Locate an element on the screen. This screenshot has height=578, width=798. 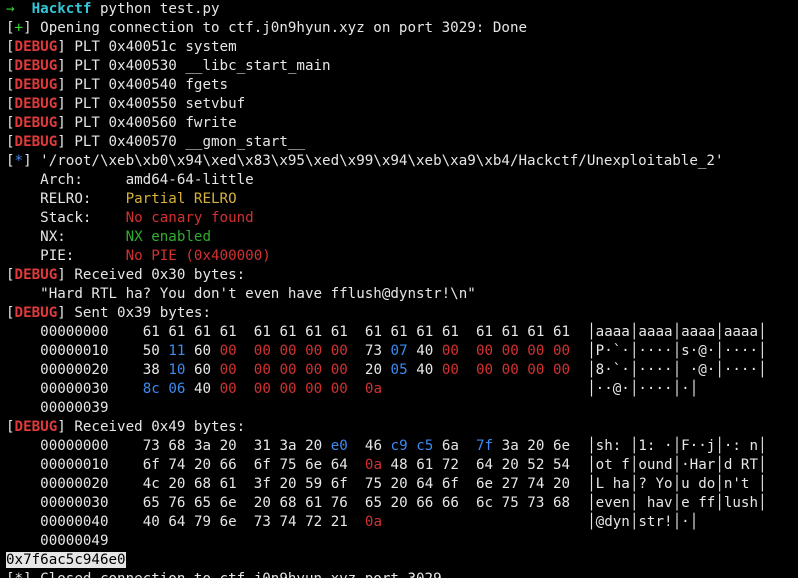
ascii-group: ·Har is located at coordinates (698, 465).